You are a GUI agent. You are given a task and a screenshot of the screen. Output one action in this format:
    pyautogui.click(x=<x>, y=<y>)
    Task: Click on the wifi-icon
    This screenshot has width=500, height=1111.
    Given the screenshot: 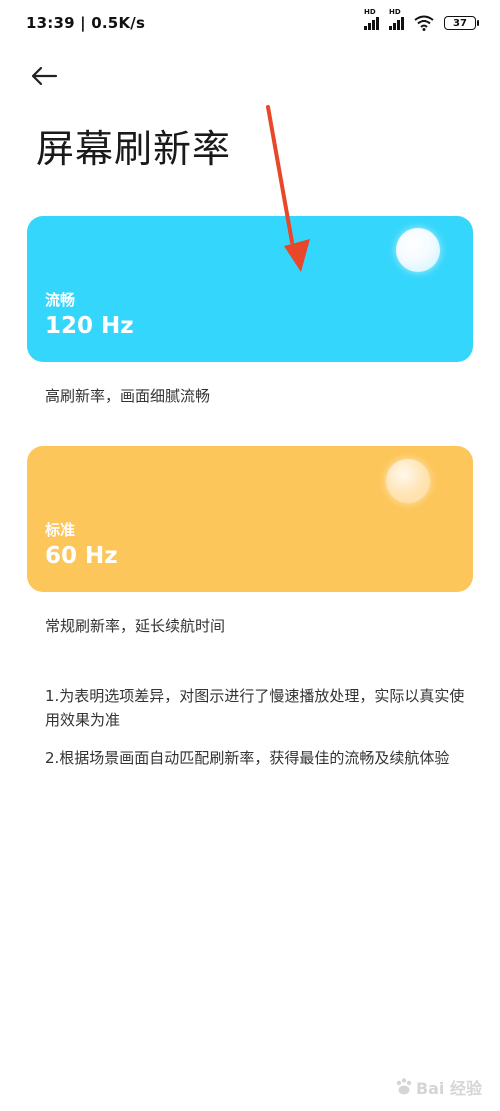 What is the action you would take?
    pyautogui.click(x=424, y=23)
    